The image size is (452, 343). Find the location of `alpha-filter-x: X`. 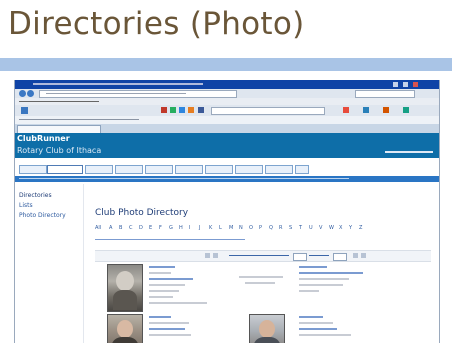

alpha-filter-x: X is located at coordinates (340, 228).